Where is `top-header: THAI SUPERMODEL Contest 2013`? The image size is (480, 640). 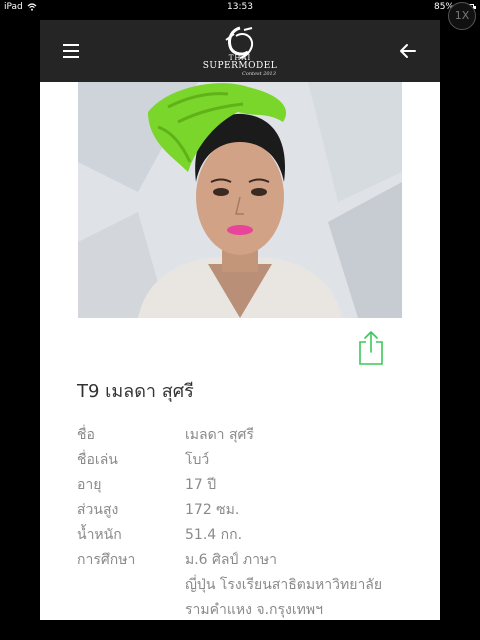 top-header: THAI SUPERMODEL Contest 2013 is located at coordinates (240, 51).